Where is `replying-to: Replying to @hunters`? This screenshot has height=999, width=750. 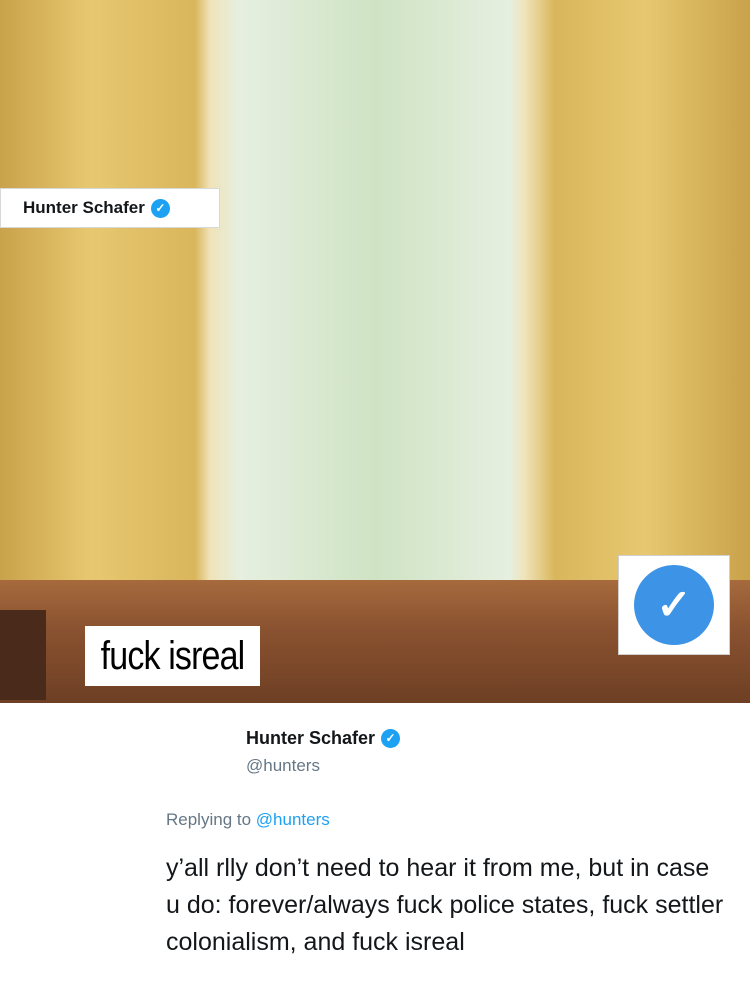
replying-to: Replying to @hunters is located at coordinates (248, 820).